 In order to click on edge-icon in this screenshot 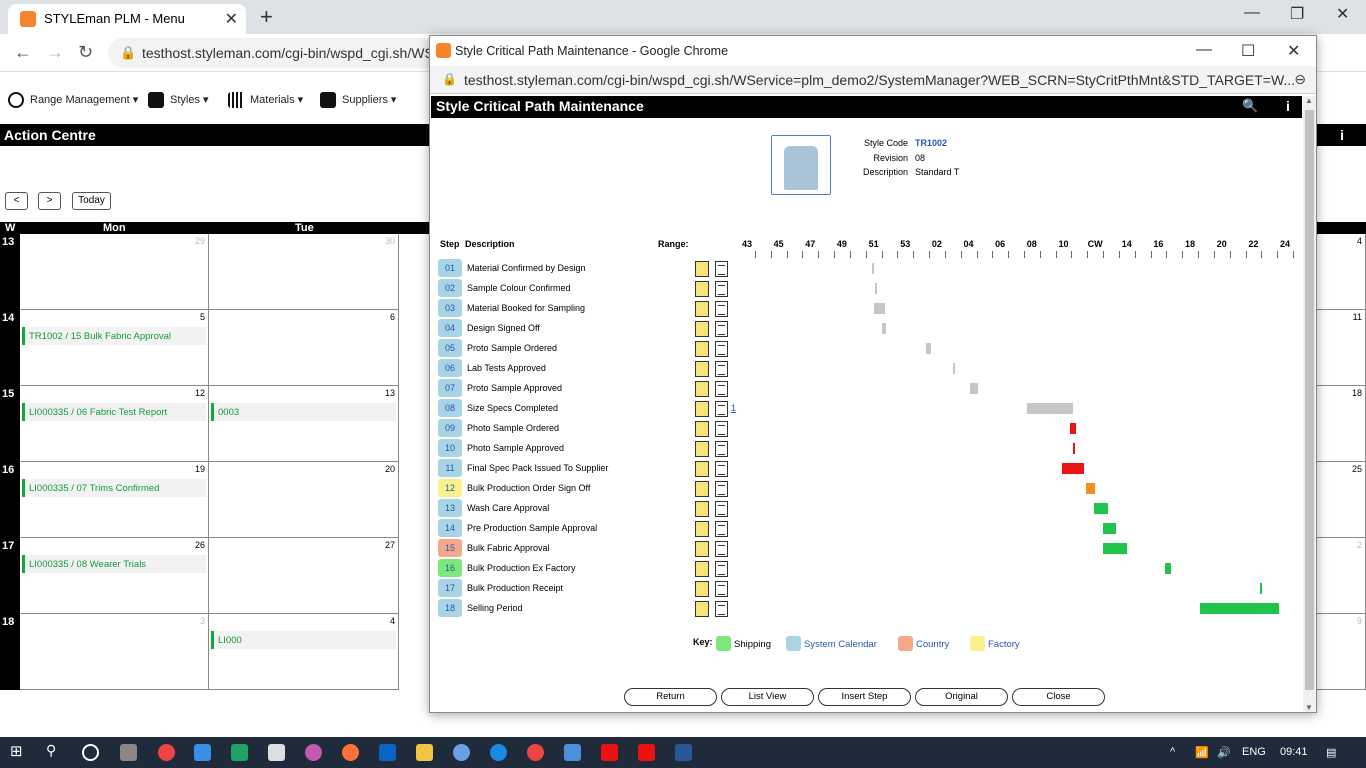, I will do `click(498, 752)`.